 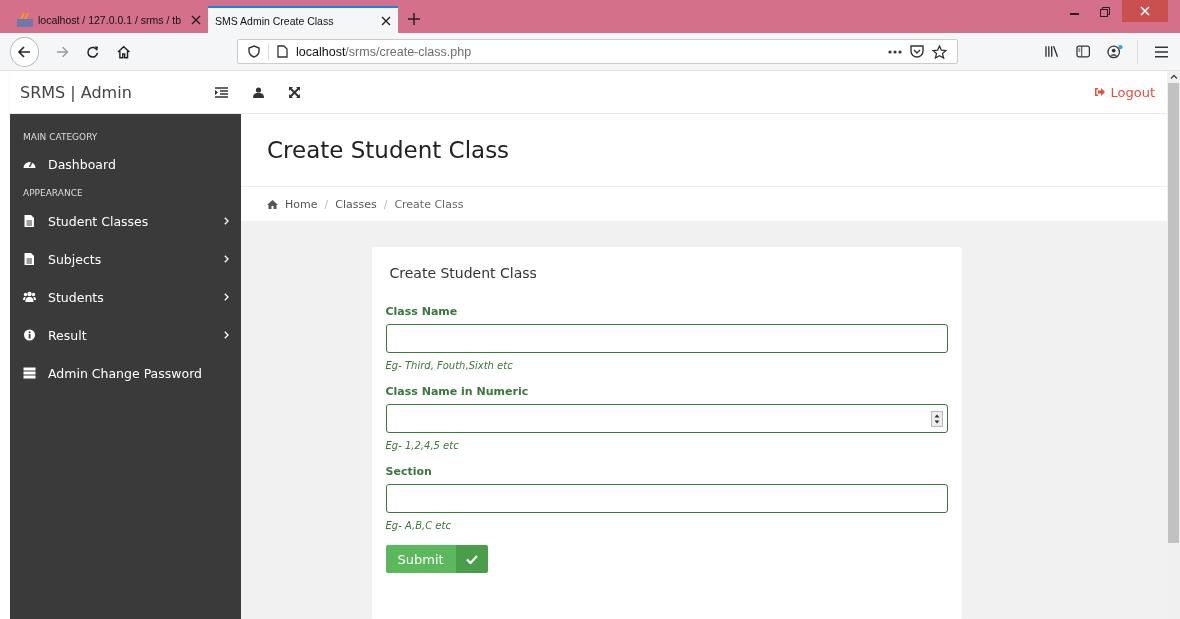 What do you see at coordinates (294, 92) in the screenshot?
I see `expand-icon` at bounding box center [294, 92].